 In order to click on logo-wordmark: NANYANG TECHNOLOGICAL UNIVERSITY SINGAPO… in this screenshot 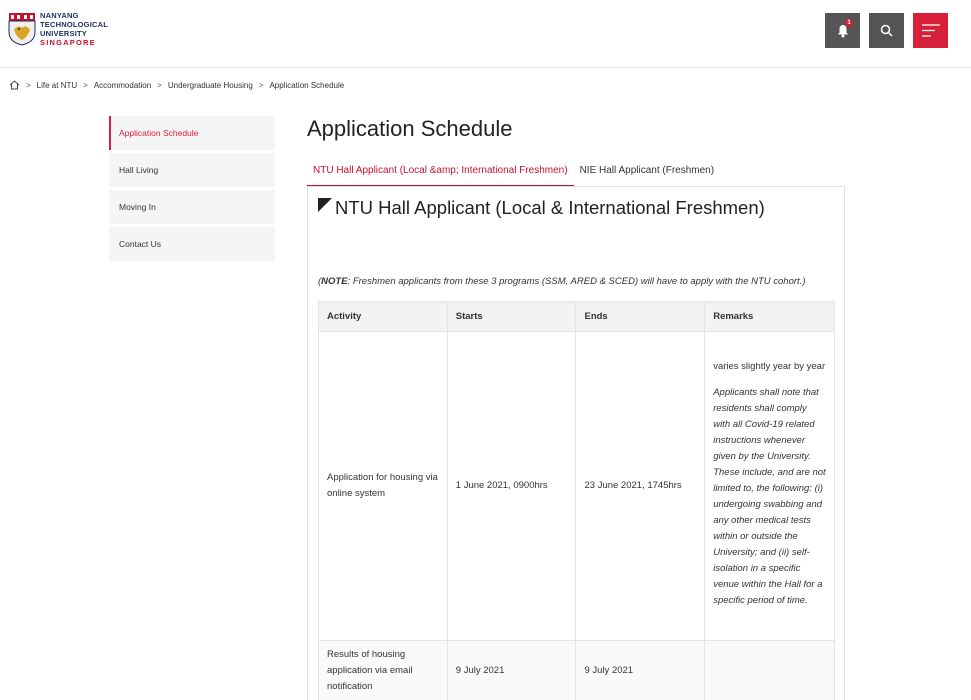, I will do `click(74, 29)`.